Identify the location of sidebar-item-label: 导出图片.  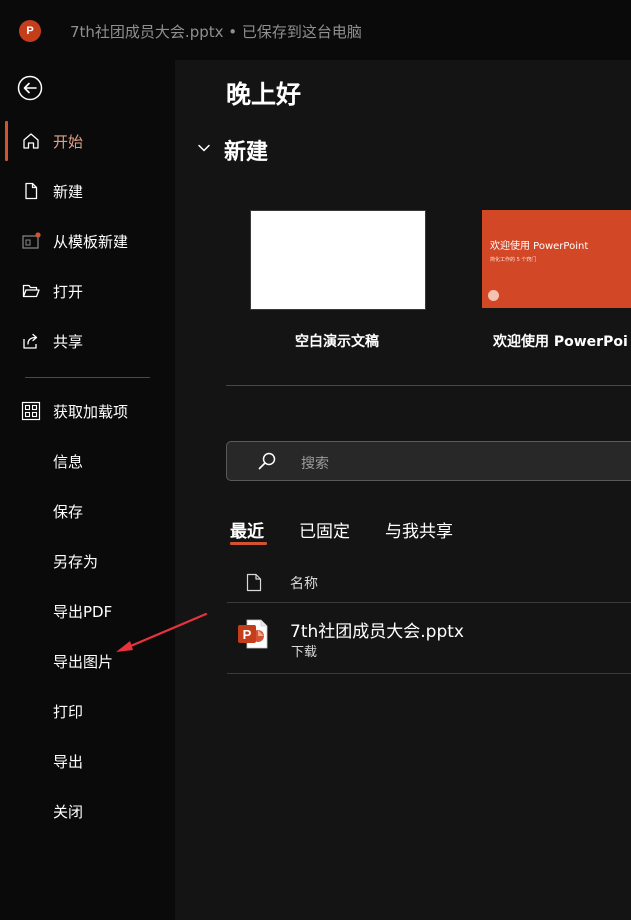
(83, 661).